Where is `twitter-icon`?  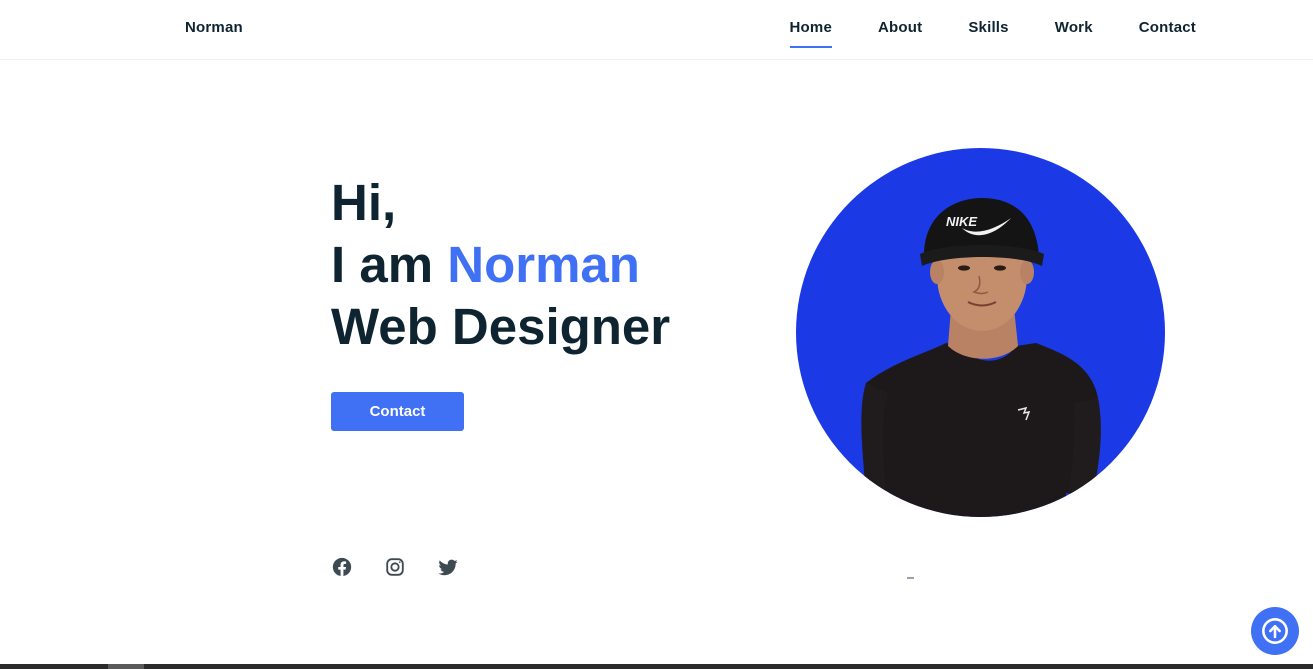 twitter-icon is located at coordinates (448, 567).